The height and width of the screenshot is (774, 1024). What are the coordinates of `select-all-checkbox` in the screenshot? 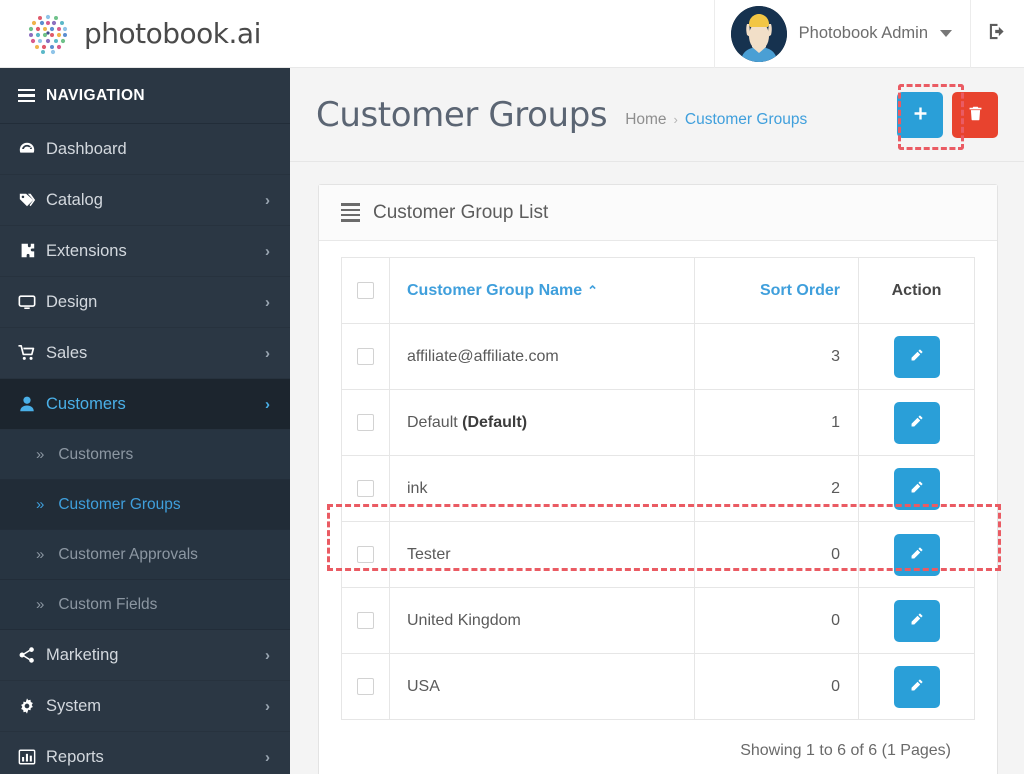 It's located at (365, 290).